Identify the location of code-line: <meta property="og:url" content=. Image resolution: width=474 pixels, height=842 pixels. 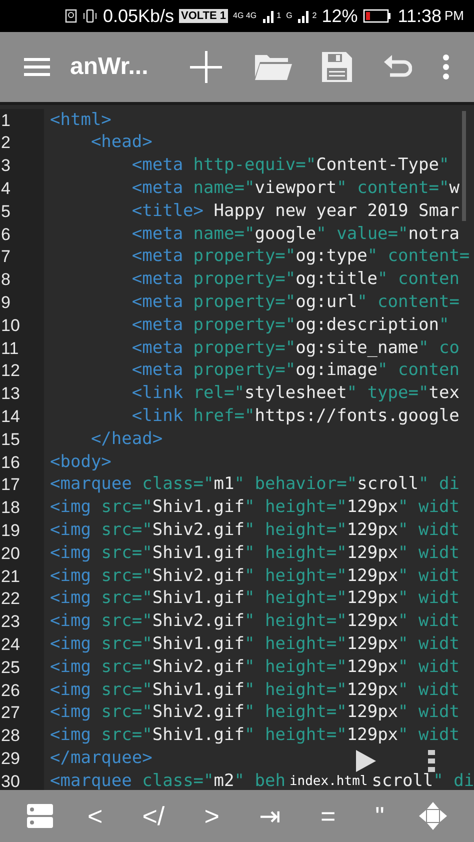
(295, 302).